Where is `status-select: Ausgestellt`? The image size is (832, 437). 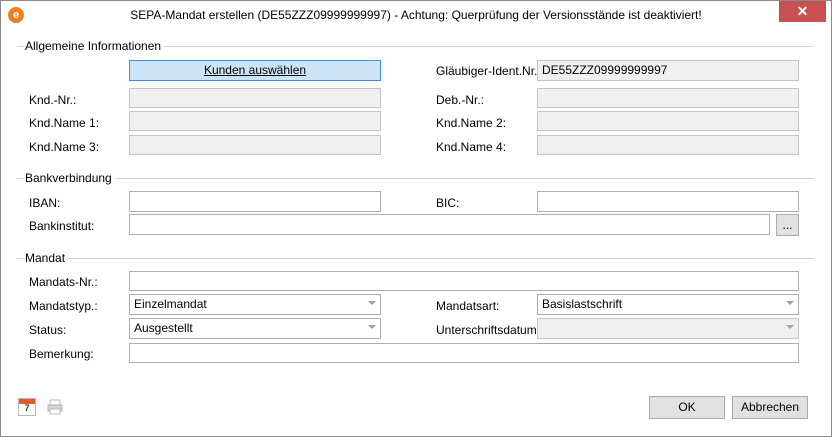
status-select: Ausgestellt is located at coordinates (255, 328).